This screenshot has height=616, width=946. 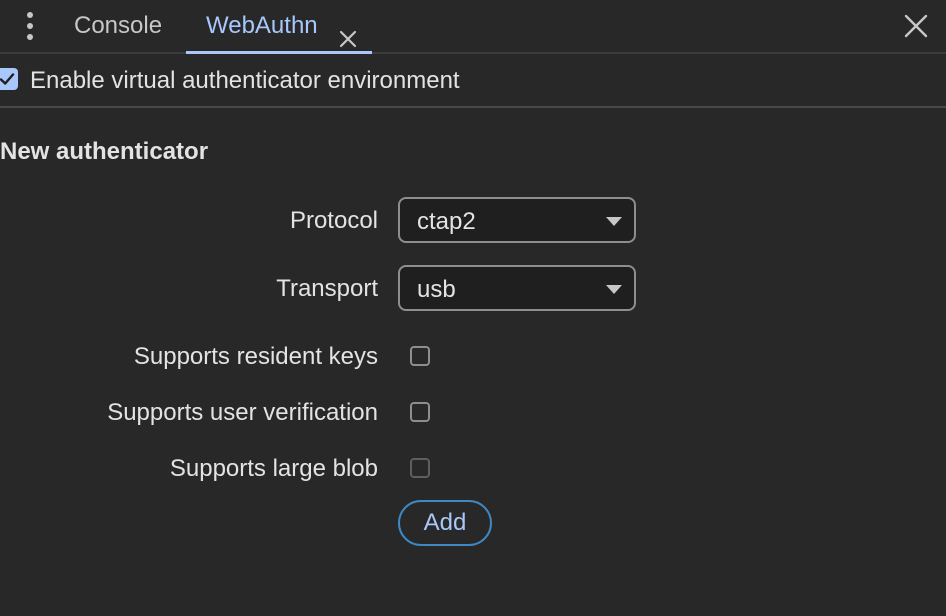 What do you see at coordinates (104, 151) in the screenshot?
I see `section-title: New authenticator` at bounding box center [104, 151].